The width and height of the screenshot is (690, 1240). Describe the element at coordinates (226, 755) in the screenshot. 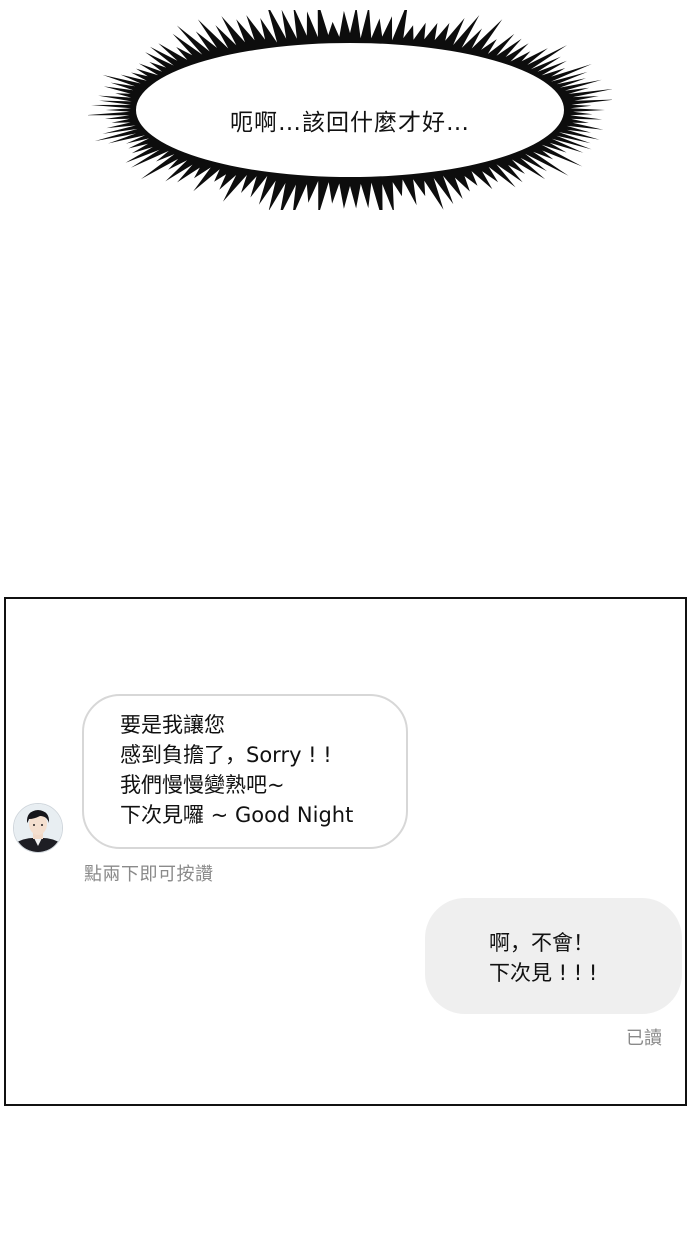

I see `incoming-message-line: 感到負擔了，Sorry ! !` at that location.